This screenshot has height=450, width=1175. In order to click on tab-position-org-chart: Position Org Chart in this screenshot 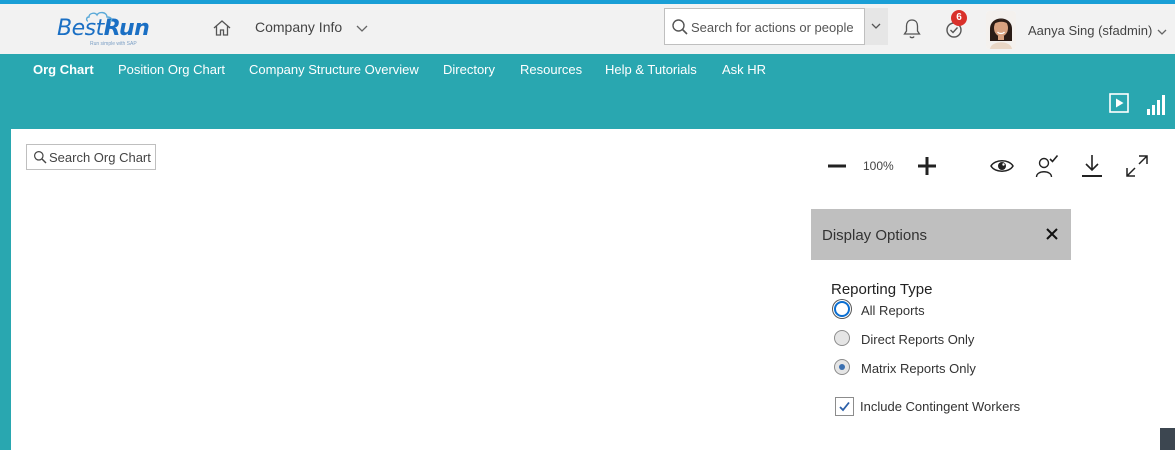, I will do `click(171, 69)`.